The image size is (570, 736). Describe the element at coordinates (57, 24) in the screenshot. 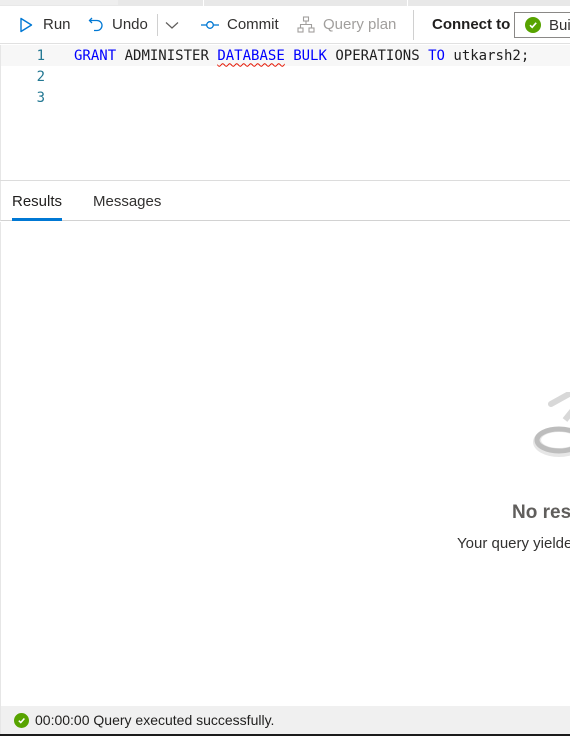

I see `run-label: Run` at that location.